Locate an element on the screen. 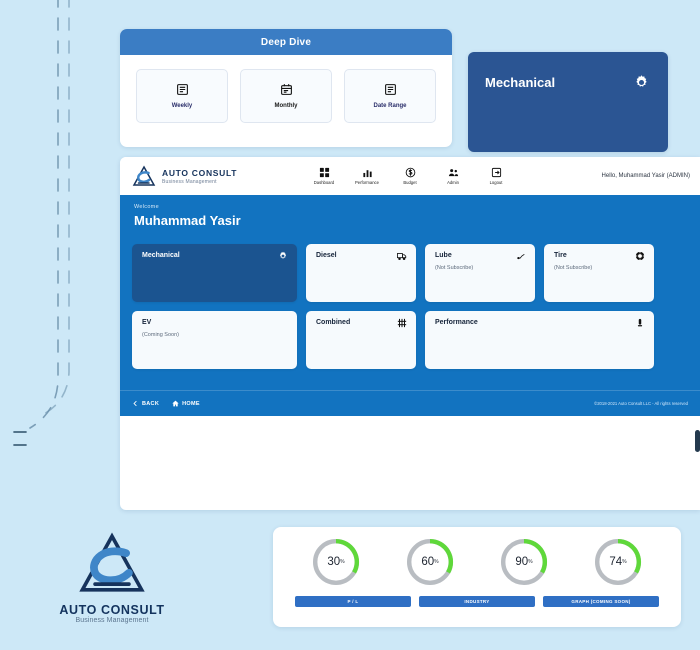  gauge-value-wrap: 30% is located at coordinates (336, 562).